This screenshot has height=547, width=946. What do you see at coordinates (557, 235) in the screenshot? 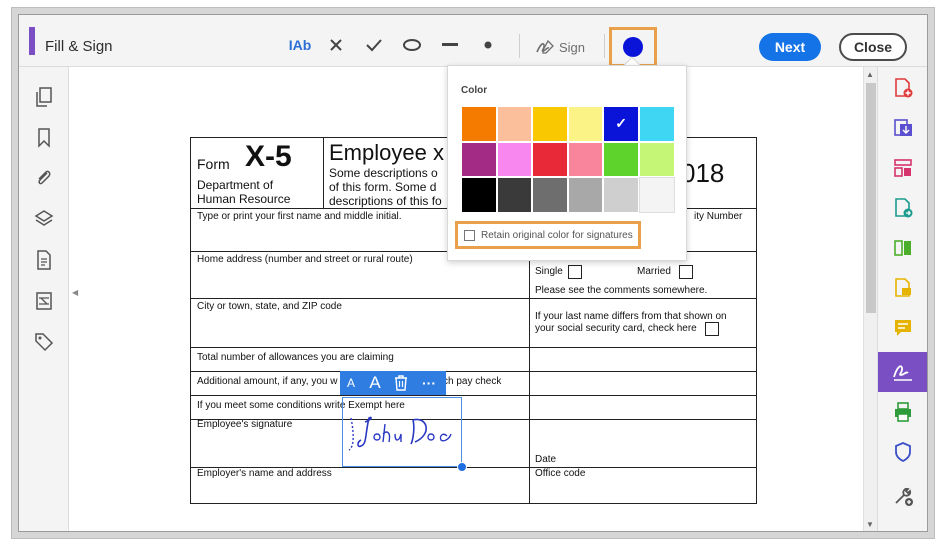
I see `retain-color-label: Retain original color for signatures` at bounding box center [557, 235].